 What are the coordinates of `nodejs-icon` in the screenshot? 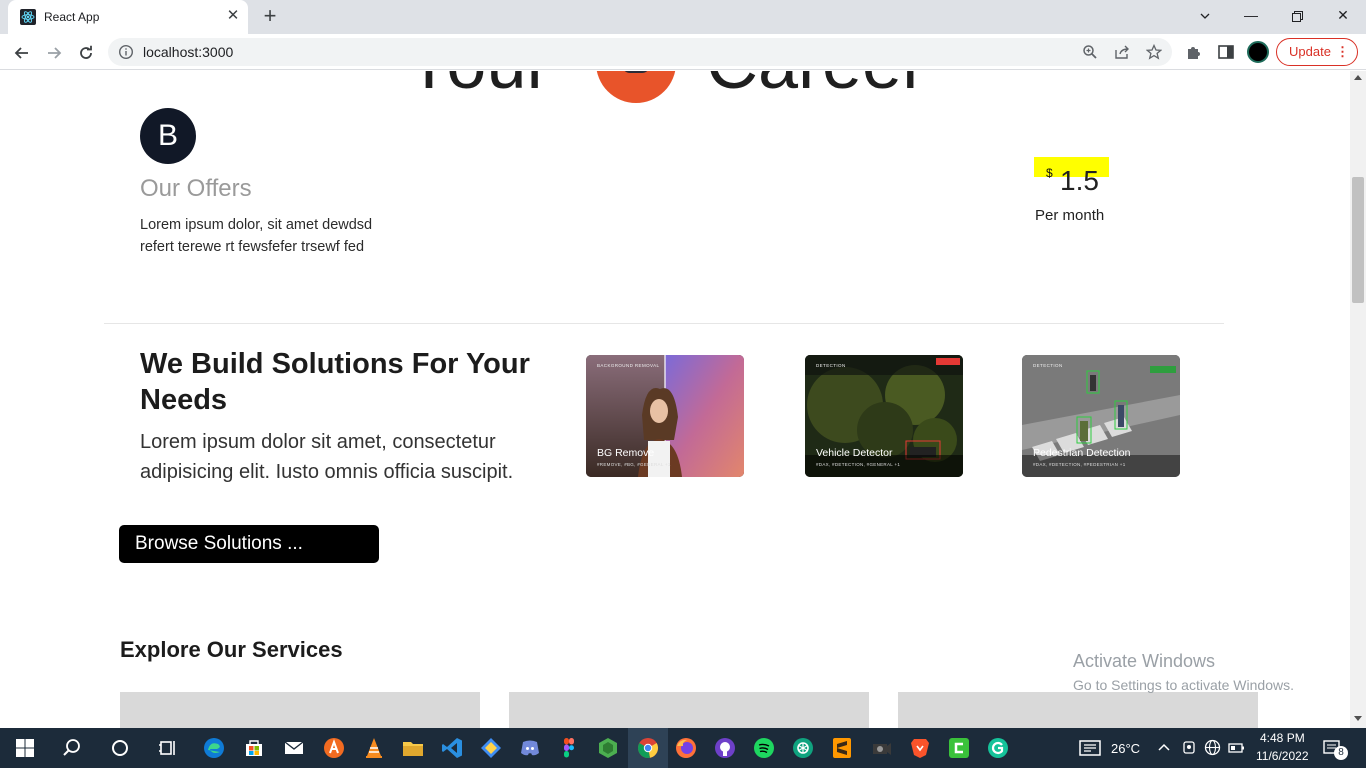 It's located at (608, 748).